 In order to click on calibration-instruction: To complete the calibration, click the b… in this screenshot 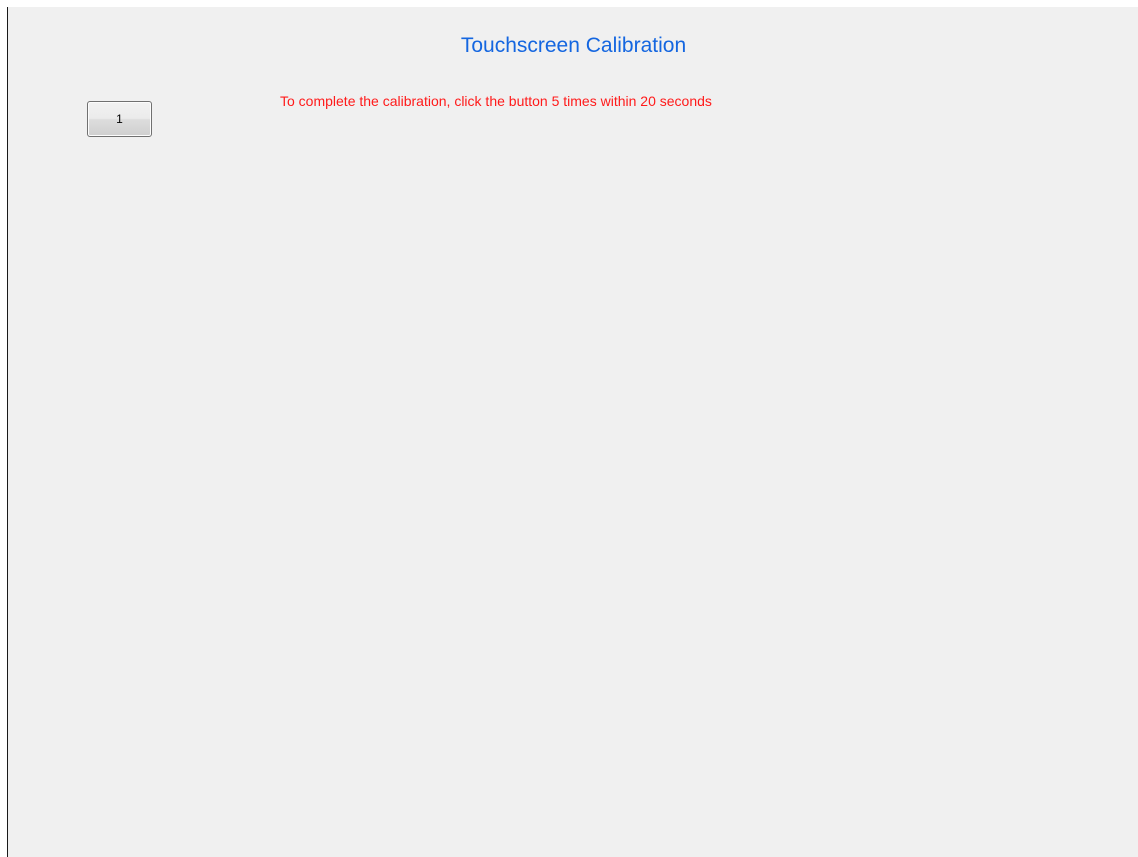, I will do `click(496, 101)`.